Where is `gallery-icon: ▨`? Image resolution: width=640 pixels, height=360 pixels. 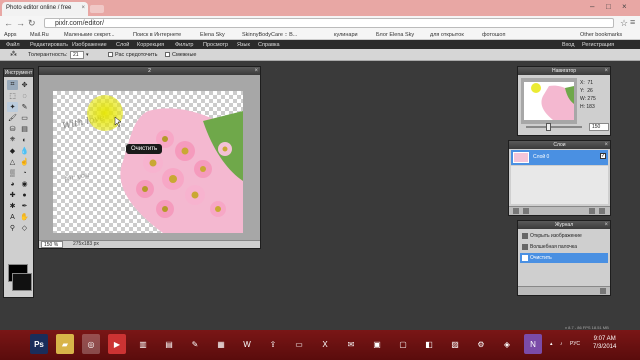
gallery-icon: ▨ is located at coordinates (455, 344).